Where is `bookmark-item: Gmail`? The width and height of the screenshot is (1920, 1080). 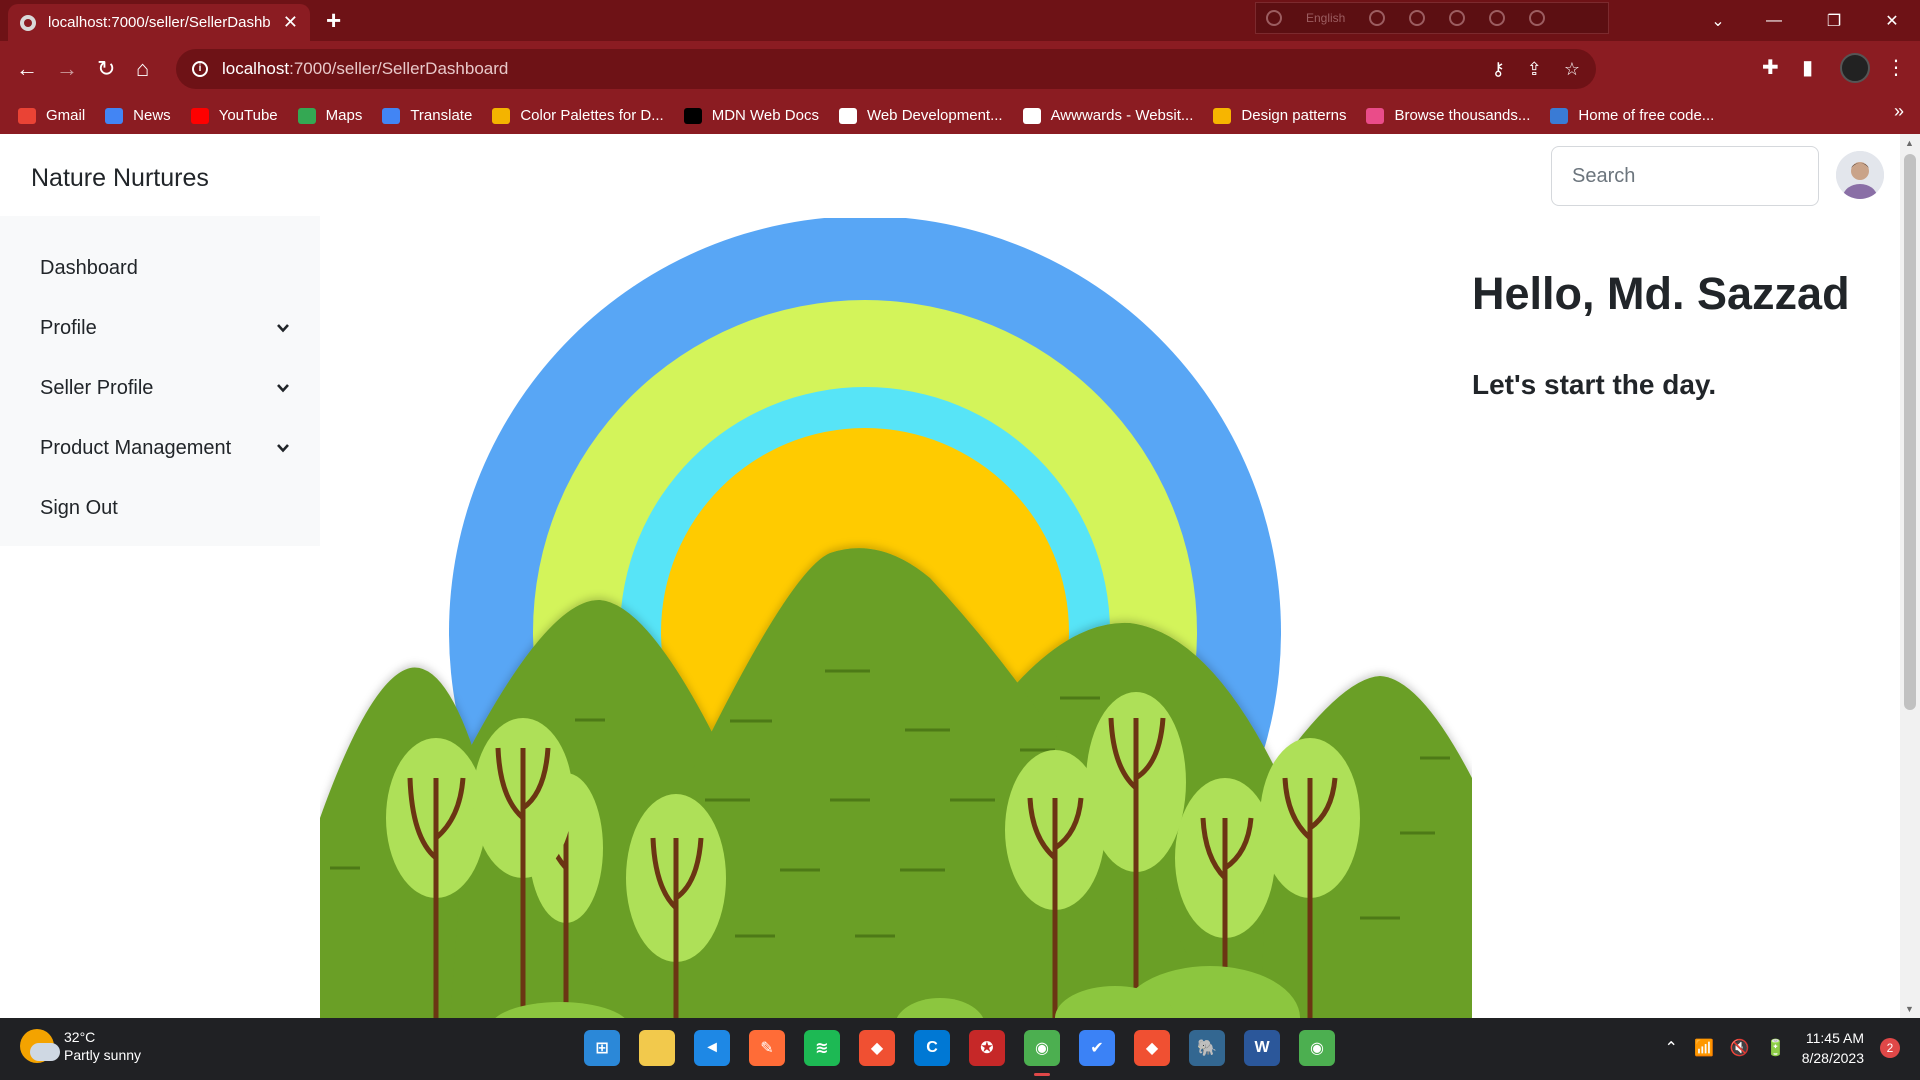
bookmark-item: Gmail is located at coordinates (51, 115).